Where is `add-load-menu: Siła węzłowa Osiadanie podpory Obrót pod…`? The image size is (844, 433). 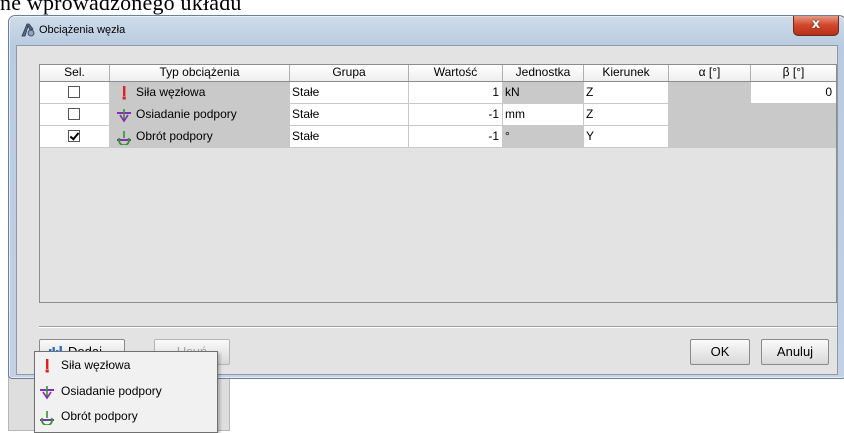
add-load-menu: Siła węzłowa Osiadanie podpory Obrót pod… is located at coordinates (126, 392).